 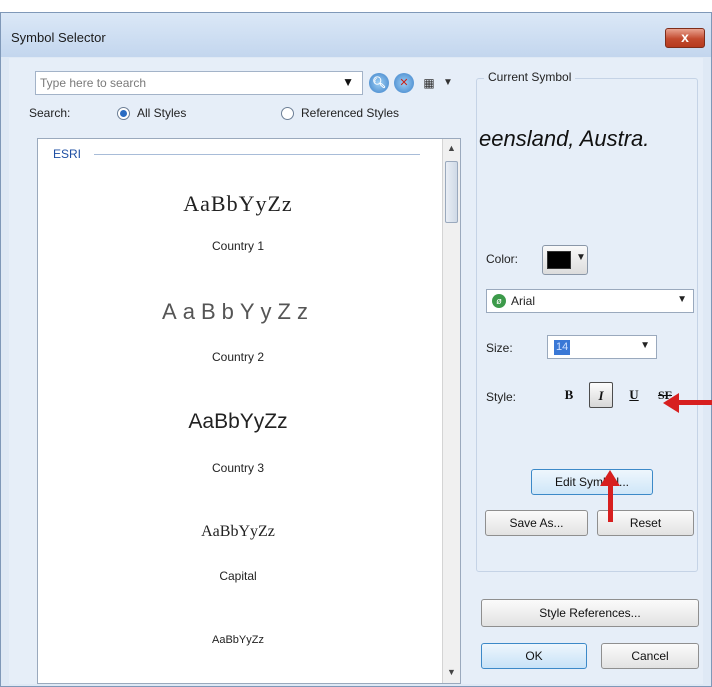 I want to click on all-styles-radio, so click(x=123, y=113).